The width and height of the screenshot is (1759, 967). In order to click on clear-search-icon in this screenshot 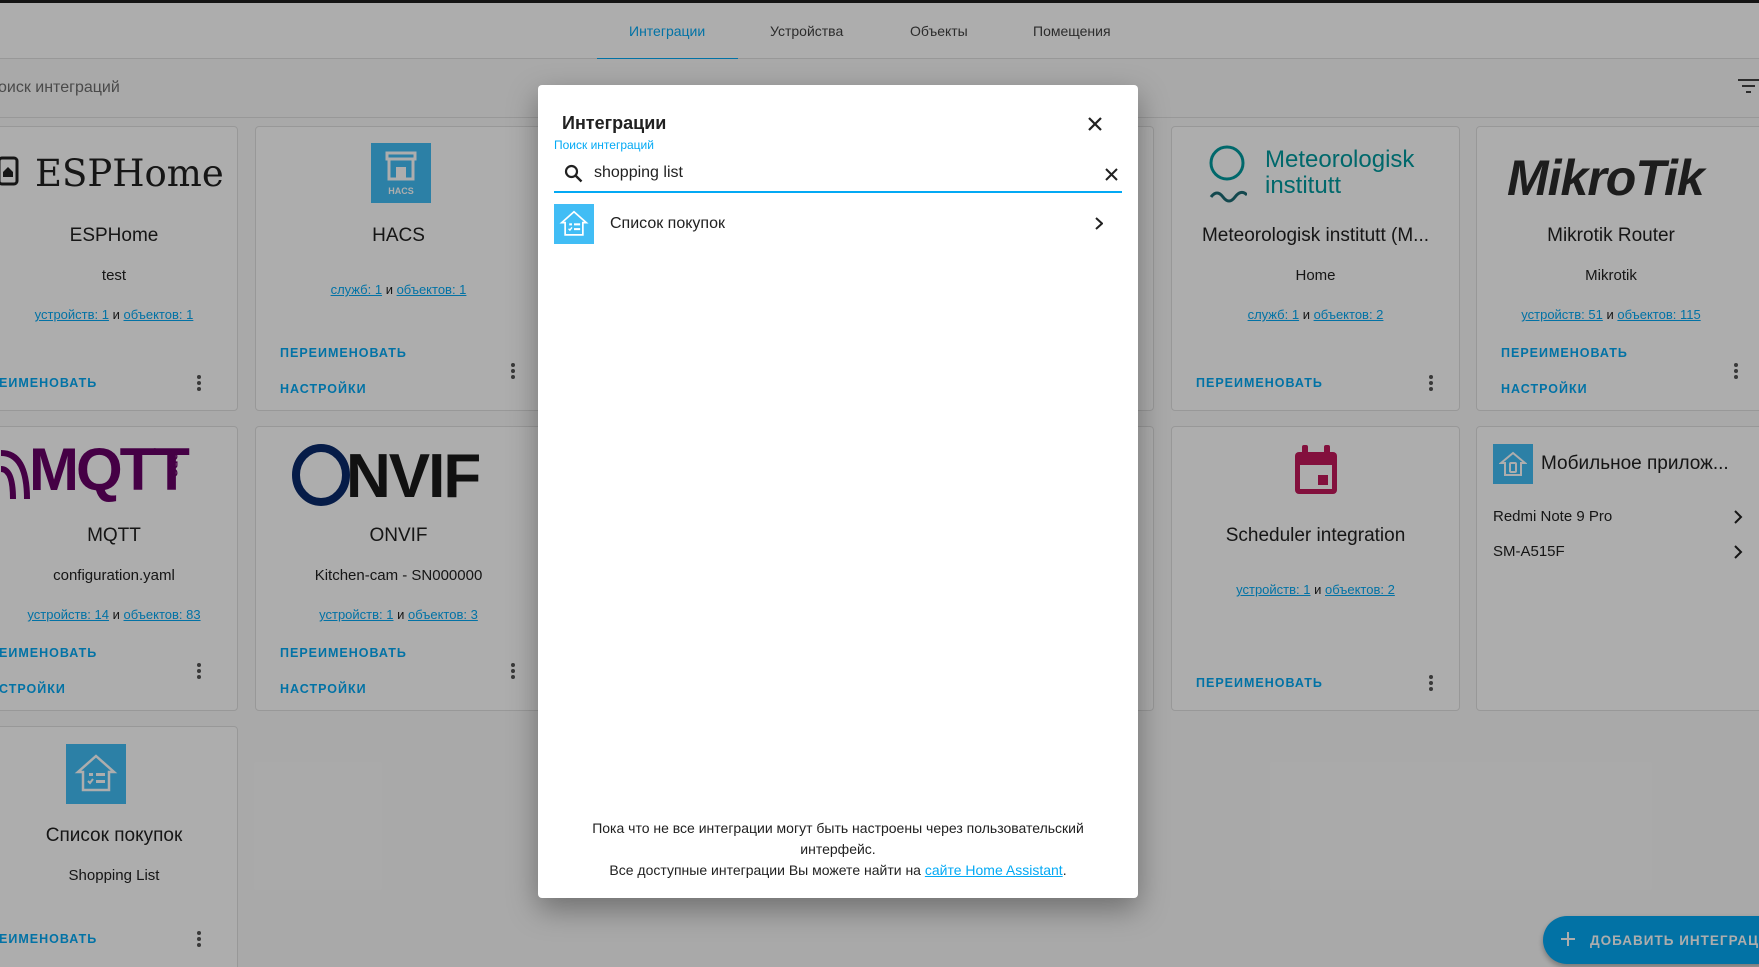, I will do `click(1111, 174)`.